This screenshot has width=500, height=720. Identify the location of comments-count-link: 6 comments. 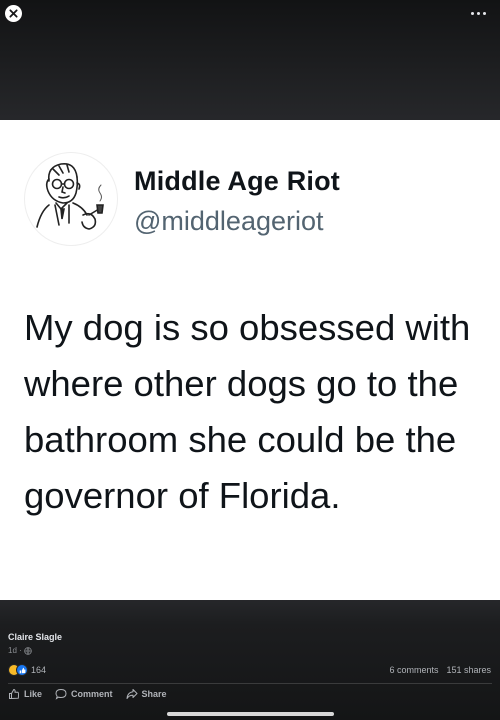
(413, 670).